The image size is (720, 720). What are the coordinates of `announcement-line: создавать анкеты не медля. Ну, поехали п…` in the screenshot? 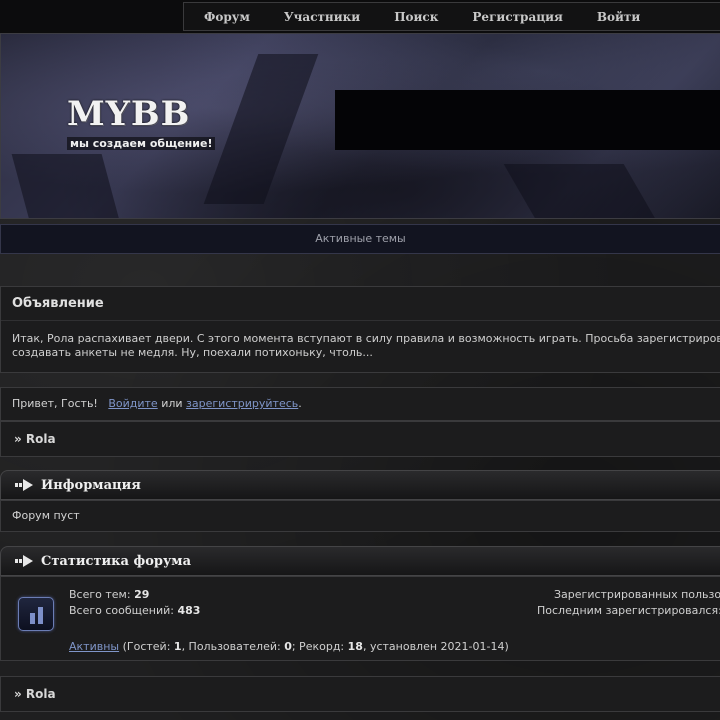 It's located at (192, 352).